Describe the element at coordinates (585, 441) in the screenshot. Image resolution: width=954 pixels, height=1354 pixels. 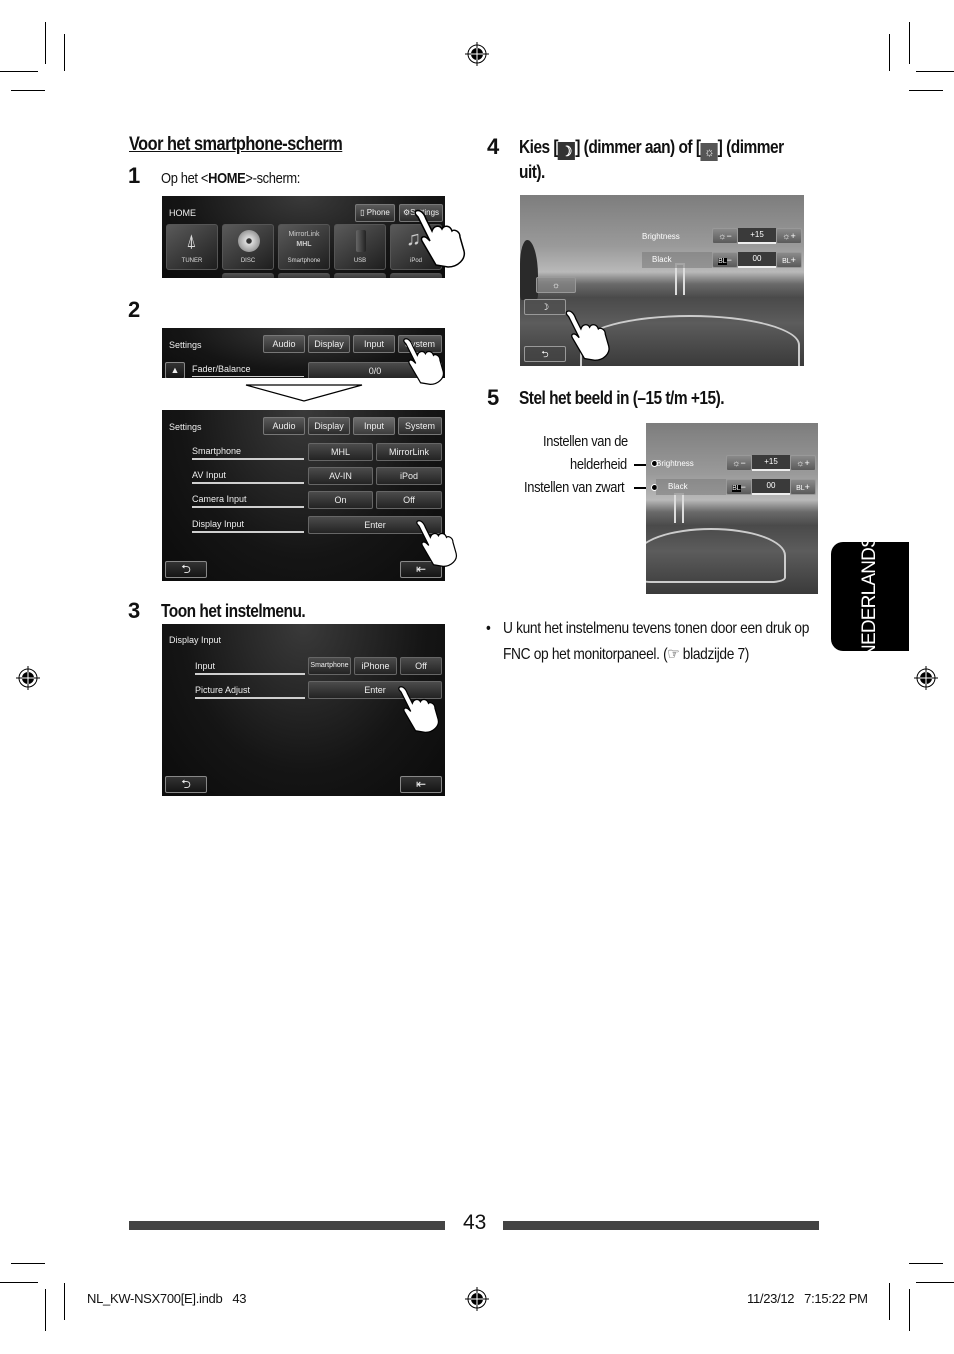
I see `callout-brightness-line1: Instellen van de` at that location.